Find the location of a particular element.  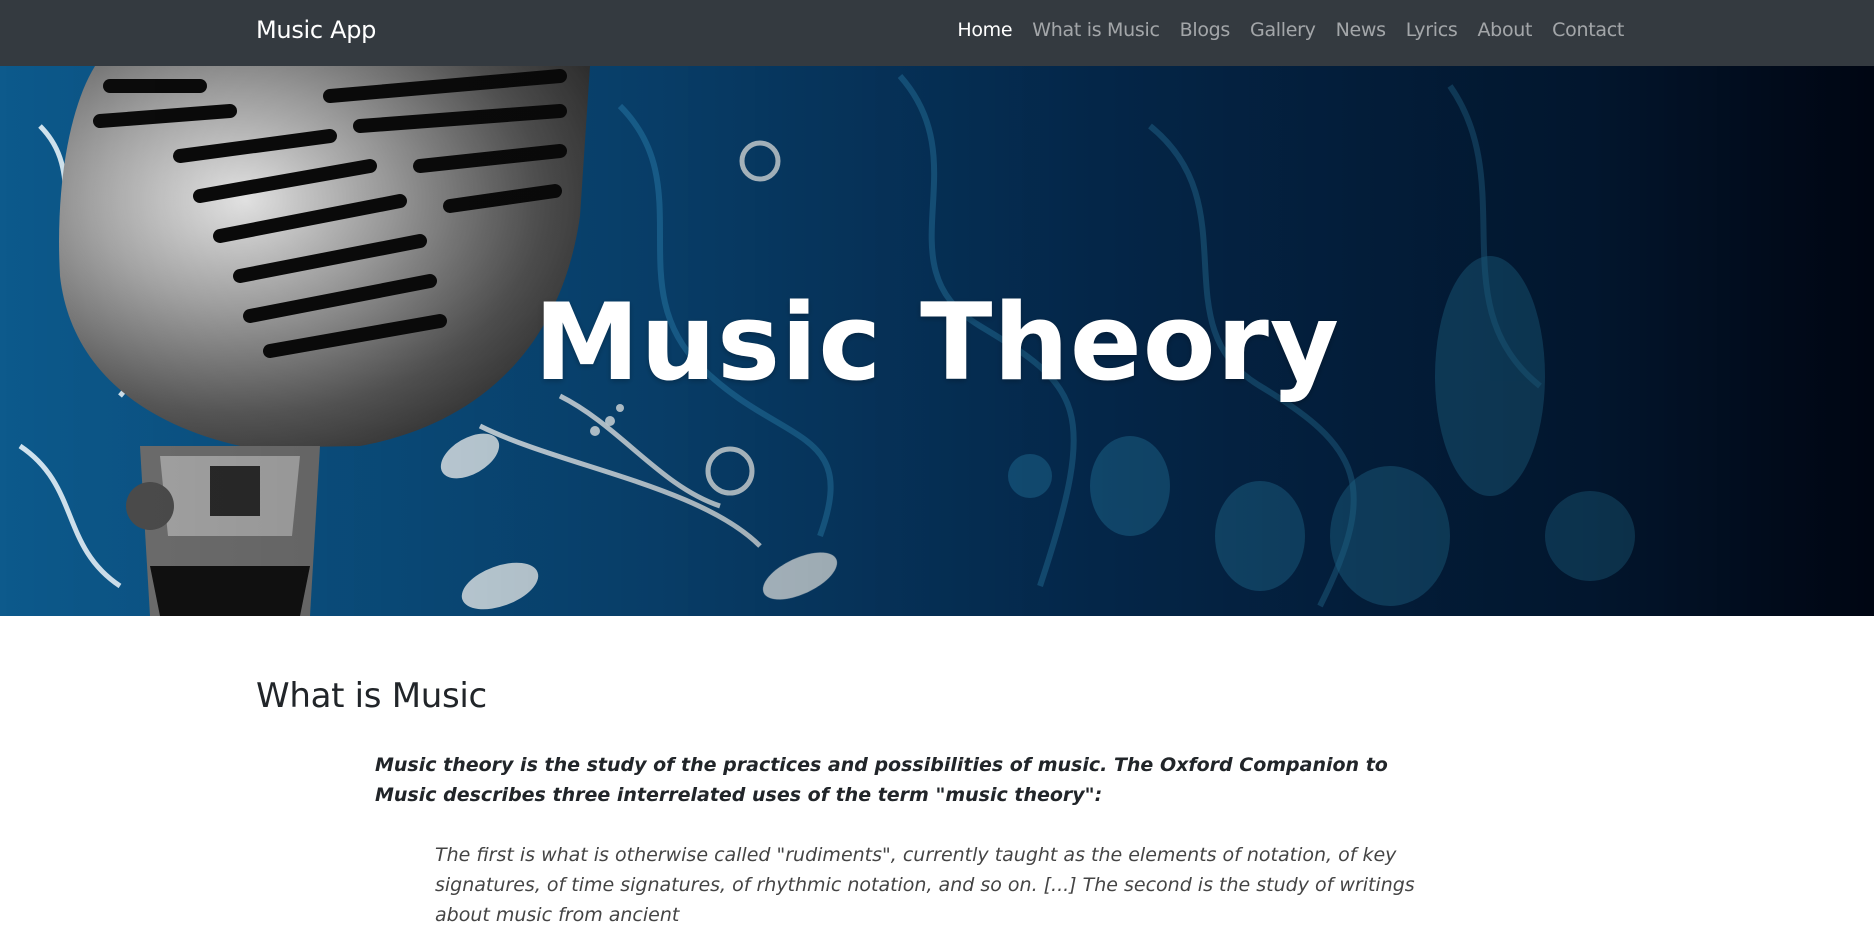

nav-link-blogs: Blogs is located at coordinates (1205, 30).